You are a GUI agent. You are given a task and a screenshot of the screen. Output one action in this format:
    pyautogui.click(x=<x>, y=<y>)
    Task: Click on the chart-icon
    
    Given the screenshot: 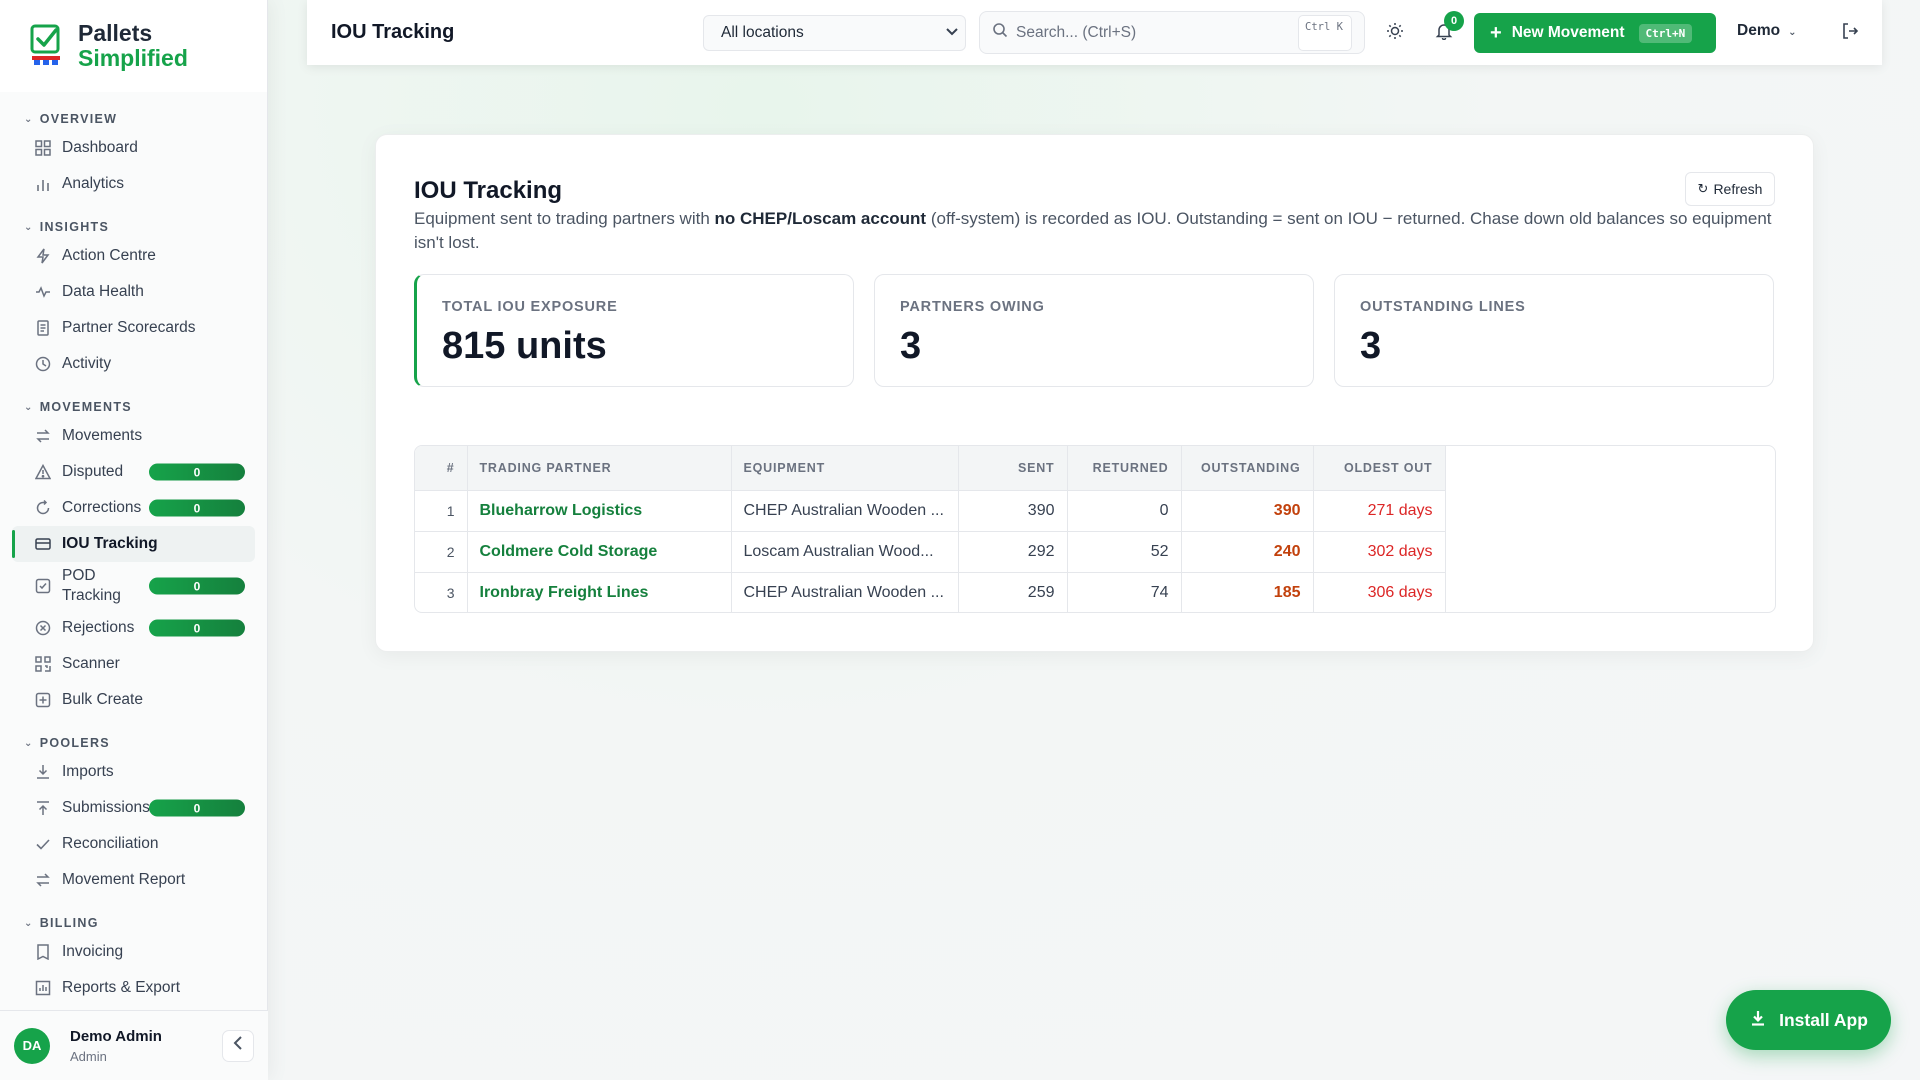 What is the action you would take?
    pyautogui.click(x=43, y=988)
    